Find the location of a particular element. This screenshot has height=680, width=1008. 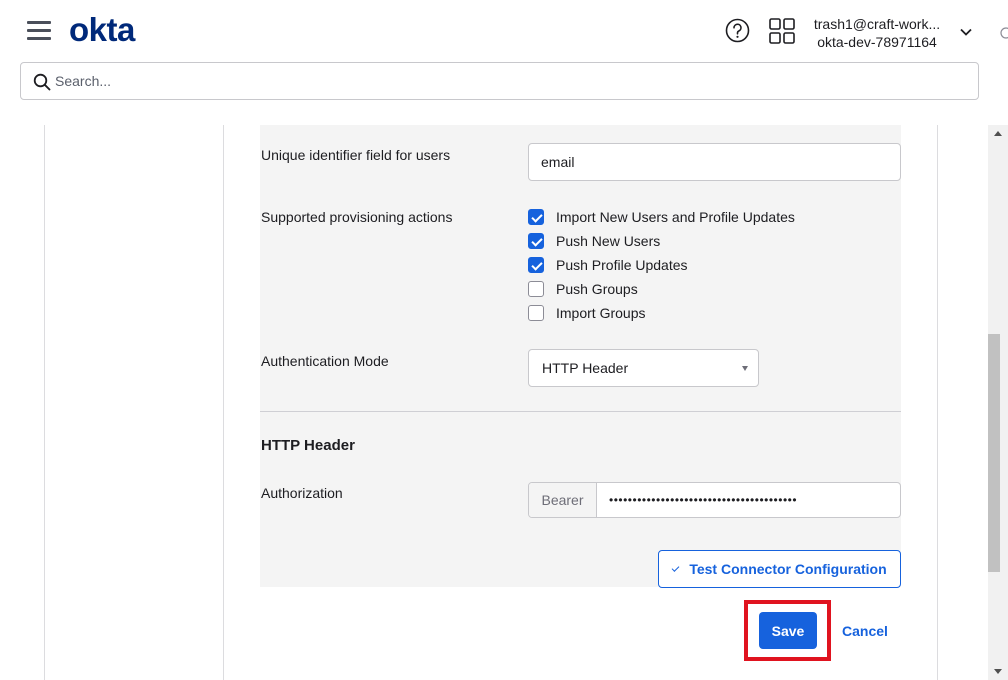

apps-grid-icon is located at coordinates (782, 31).